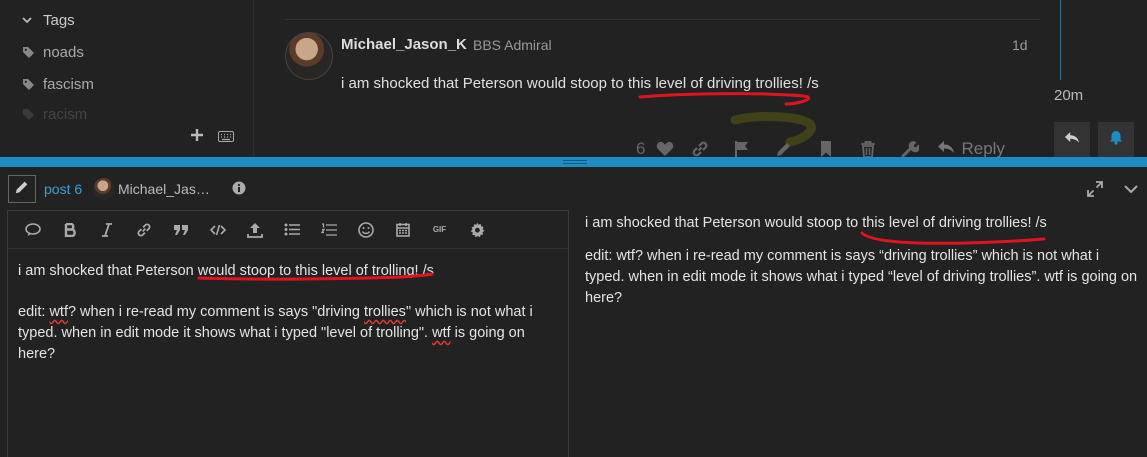 Image resolution: width=1147 pixels, height=457 pixels. I want to click on editor-toolbar: GIF, so click(288, 230).